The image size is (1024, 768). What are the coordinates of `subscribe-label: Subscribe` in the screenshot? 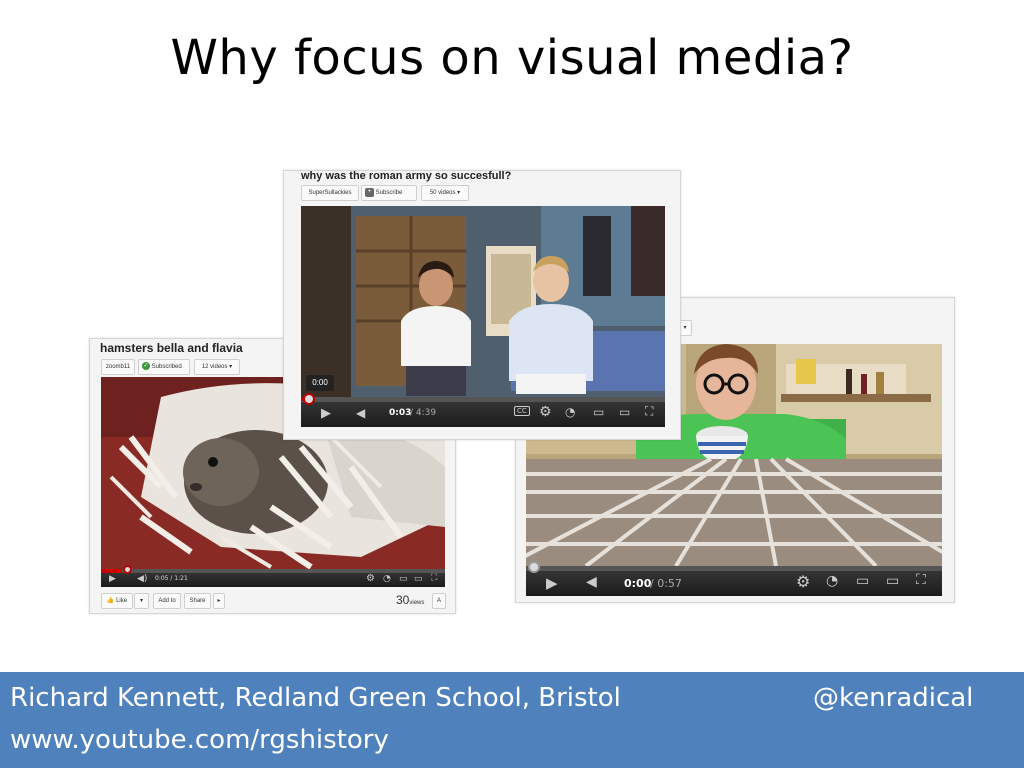 It's located at (389, 193).